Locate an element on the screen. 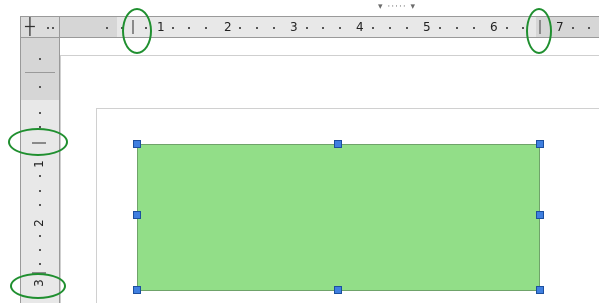  resize-handle-top-left is located at coordinates (137, 144).